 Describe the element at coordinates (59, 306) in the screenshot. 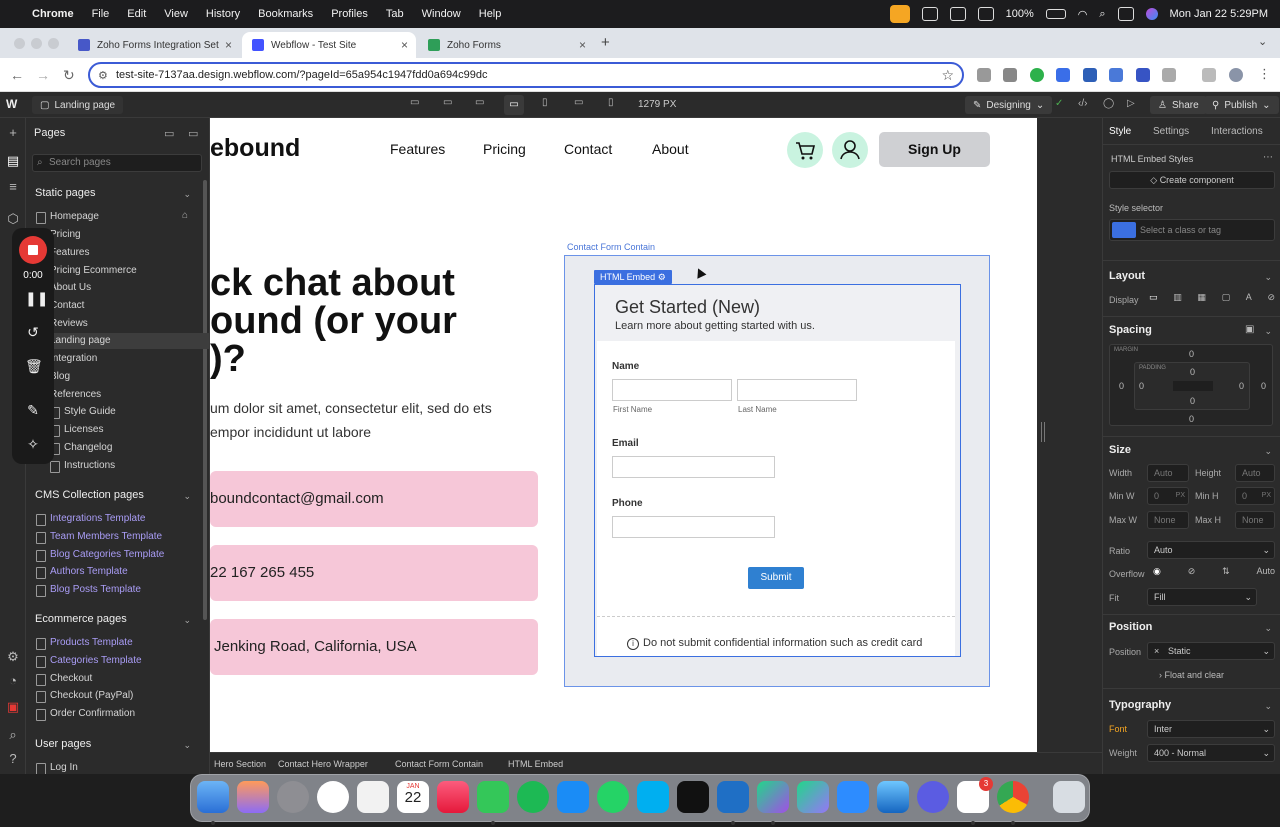

I see `page-item-contact: Contact` at that location.